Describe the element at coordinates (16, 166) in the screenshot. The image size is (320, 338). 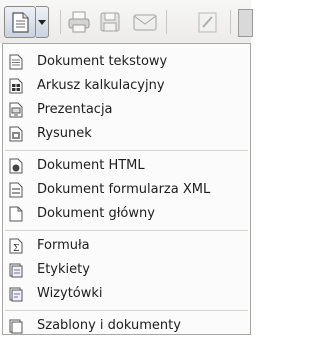
I see `html-document-icon` at that location.